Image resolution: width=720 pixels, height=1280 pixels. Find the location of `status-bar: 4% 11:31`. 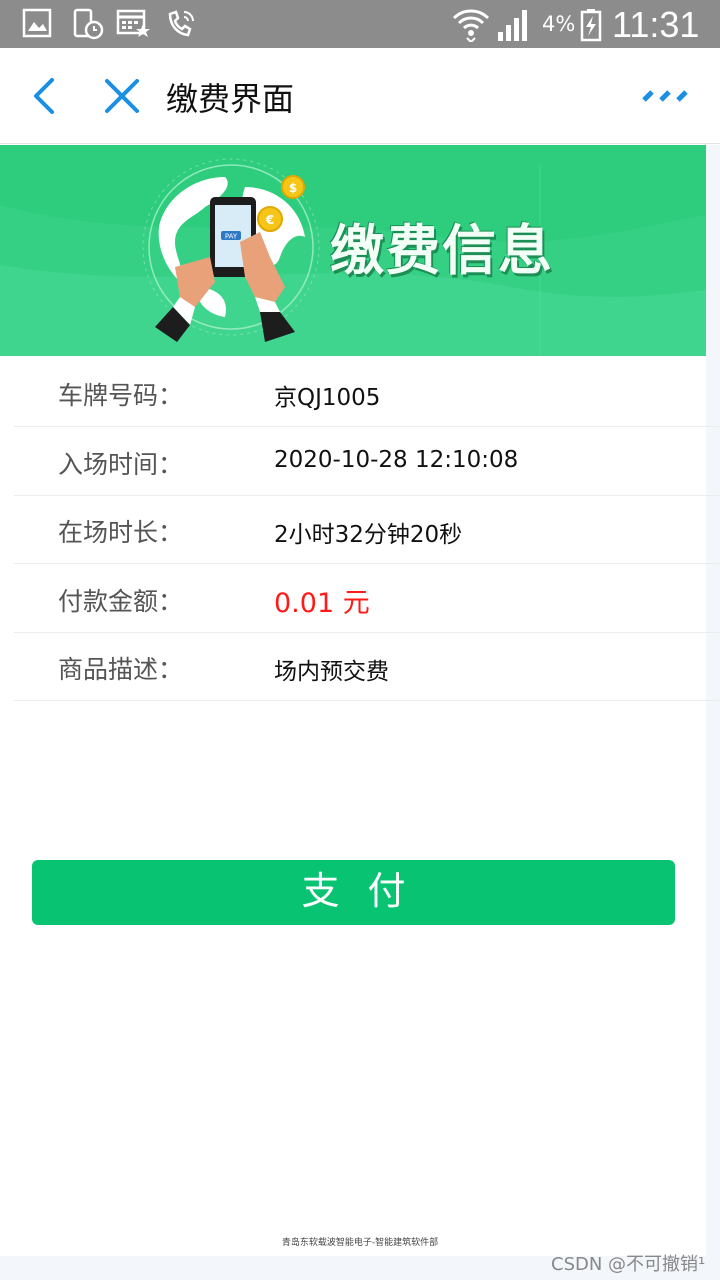

status-bar: 4% 11:31 is located at coordinates (360, 24).